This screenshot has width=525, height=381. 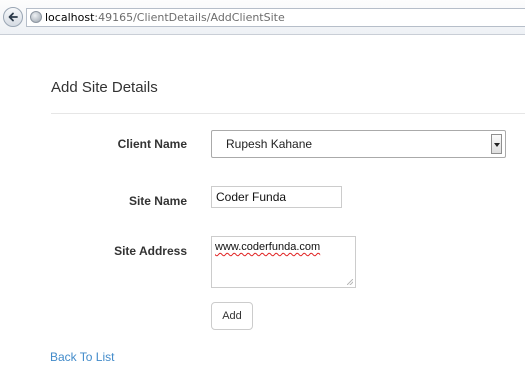 I want to click on resize-handle, so click(x=350, y=282).